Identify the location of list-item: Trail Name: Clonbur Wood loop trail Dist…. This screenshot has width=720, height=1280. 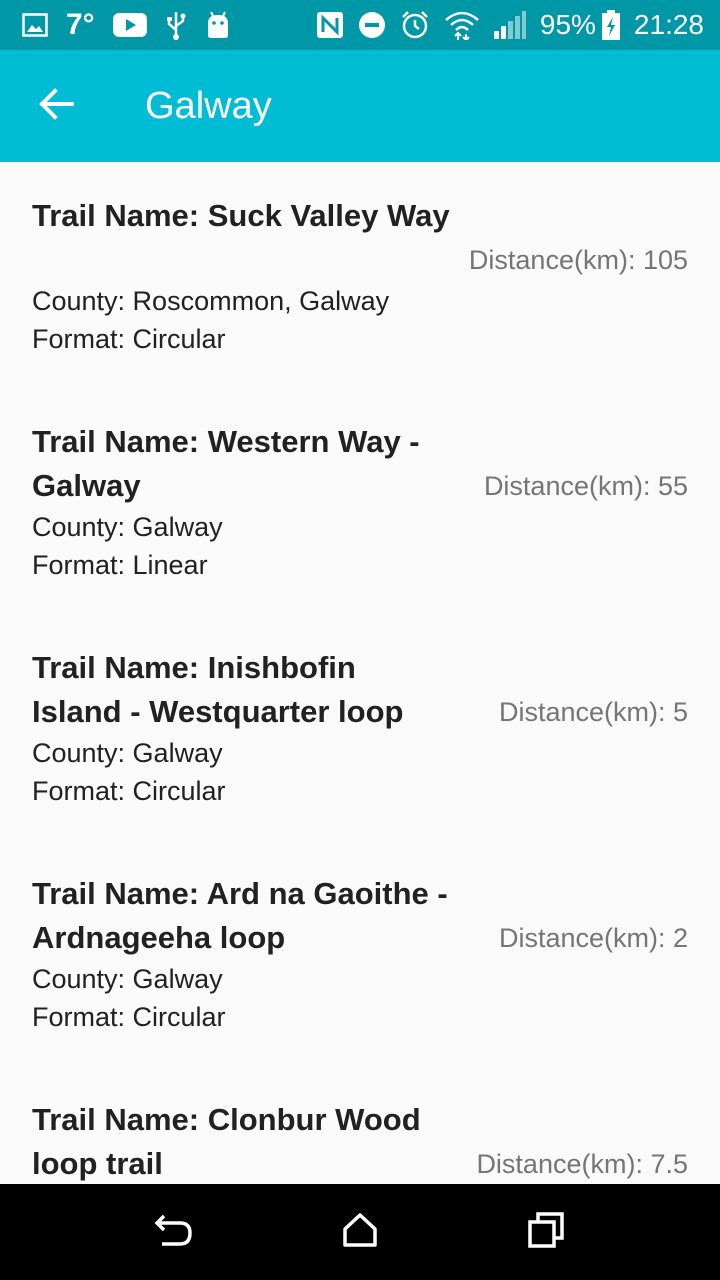
(360, 1125).